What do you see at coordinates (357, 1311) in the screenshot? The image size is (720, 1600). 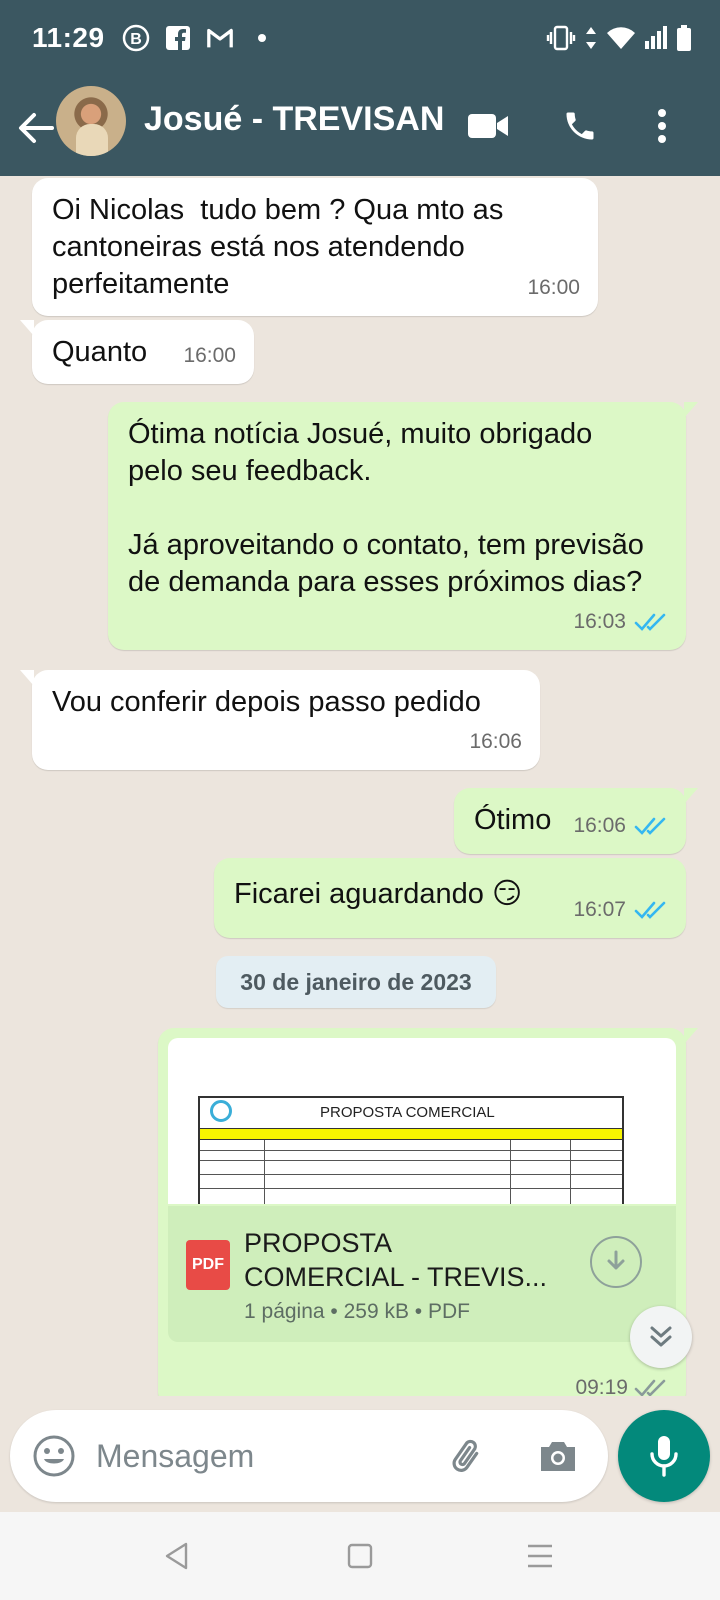 I see `document-info: 1 página • 259 kB • PDF` at bounding box center [357, 1311].